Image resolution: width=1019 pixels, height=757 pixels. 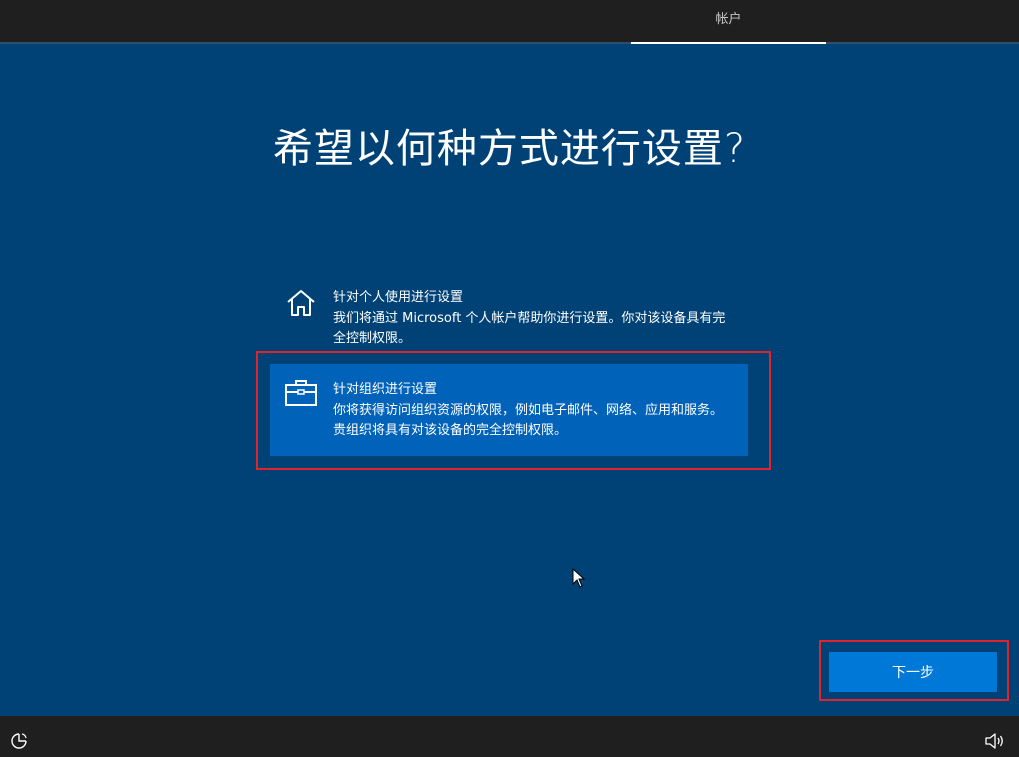 What do you see at coordinates (509, 22) in the screenshot?
I see `top-bar: 帐户` at bounding box center [509, 22].